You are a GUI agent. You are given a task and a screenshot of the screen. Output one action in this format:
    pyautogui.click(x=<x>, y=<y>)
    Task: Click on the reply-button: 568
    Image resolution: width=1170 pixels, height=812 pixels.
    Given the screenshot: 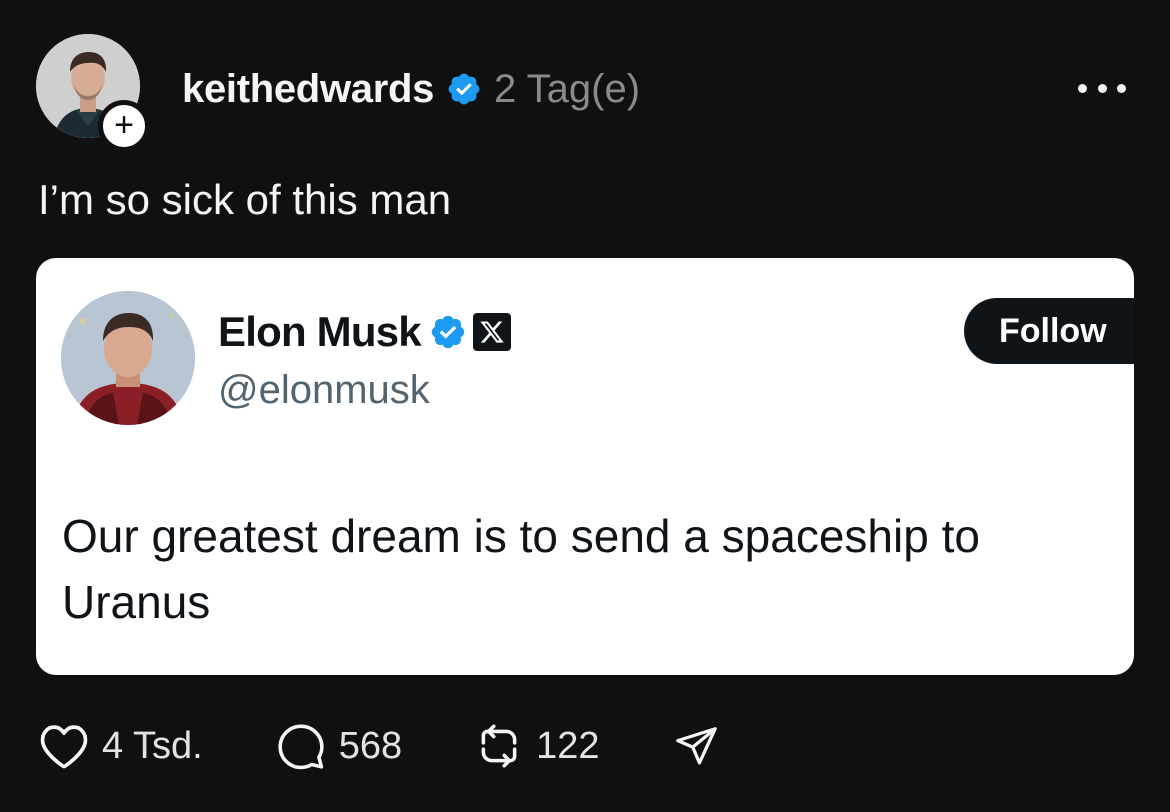 What is the action you would take?
    pyautogui.click(x=338, y=746)
    